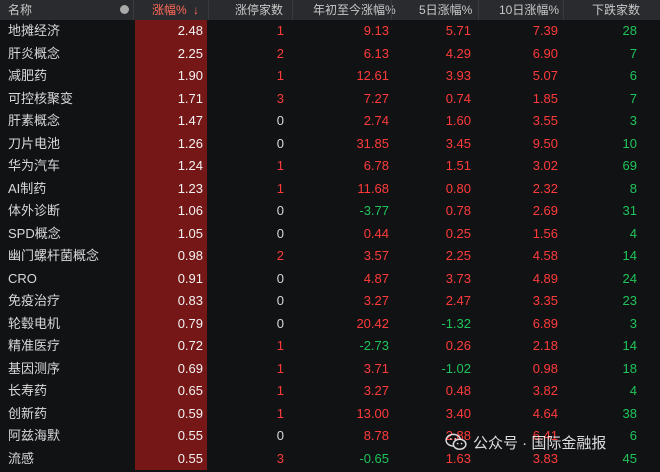  I want to click on ytd-change: 9.13, so click(376, 30).